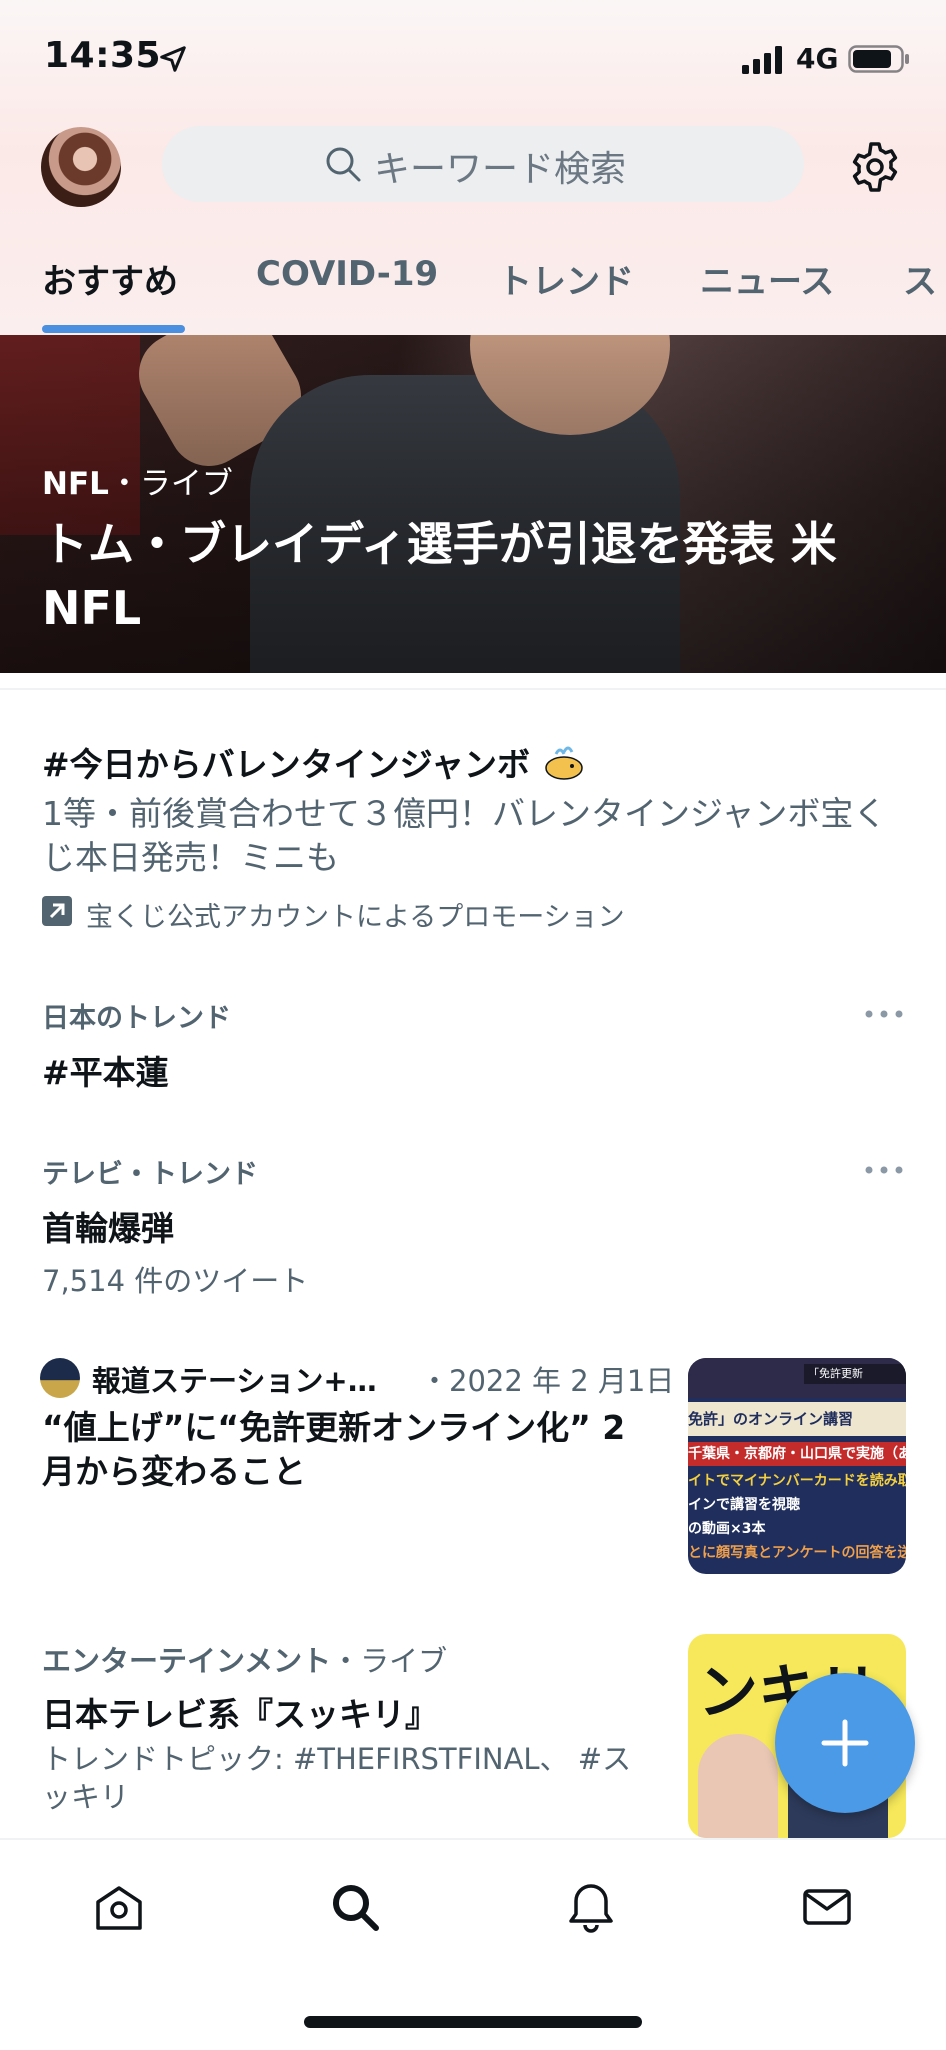 The height and width of the screenshot is (2050, 946). I want to click on news-thumb-line: インで講習を視聴, so click(744, 1505).